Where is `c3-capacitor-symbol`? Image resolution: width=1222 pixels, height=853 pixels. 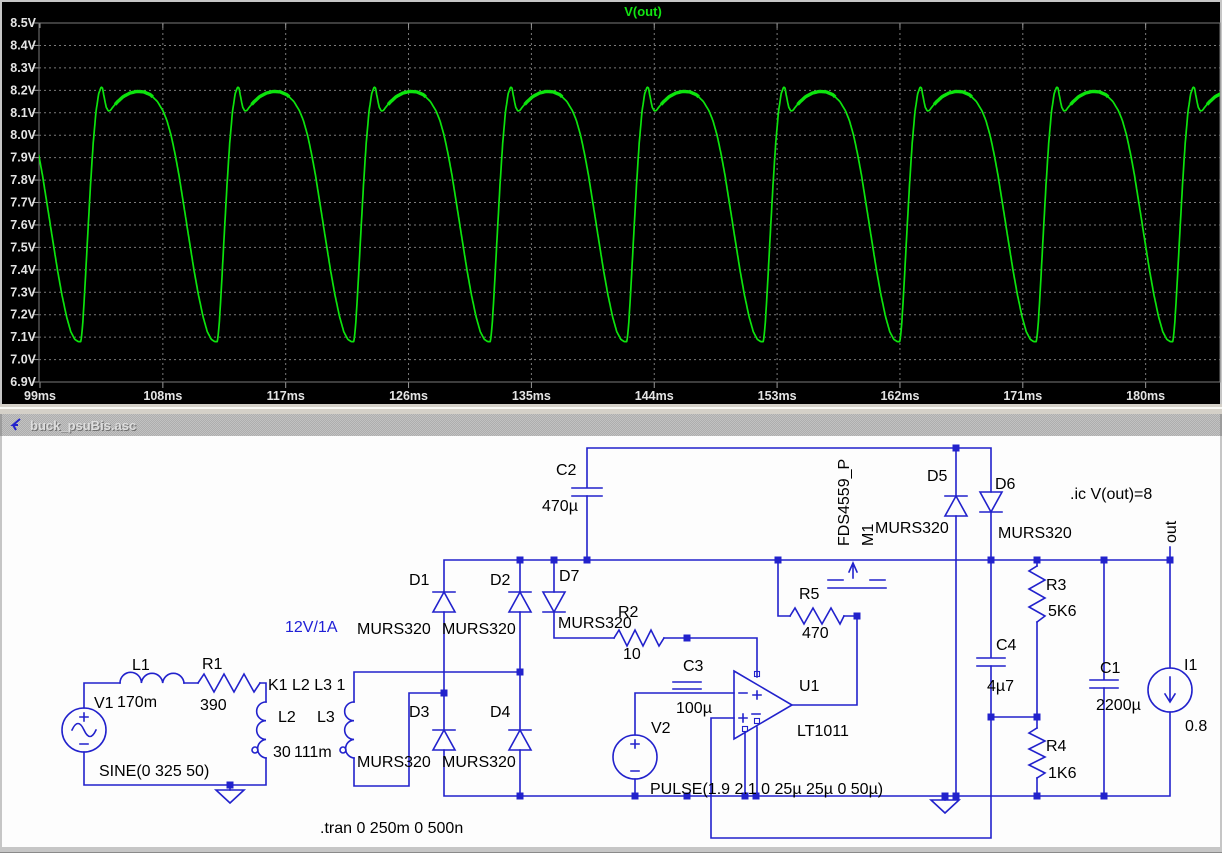
c3-capacitor-symbol is located at coordinates (687, 685).